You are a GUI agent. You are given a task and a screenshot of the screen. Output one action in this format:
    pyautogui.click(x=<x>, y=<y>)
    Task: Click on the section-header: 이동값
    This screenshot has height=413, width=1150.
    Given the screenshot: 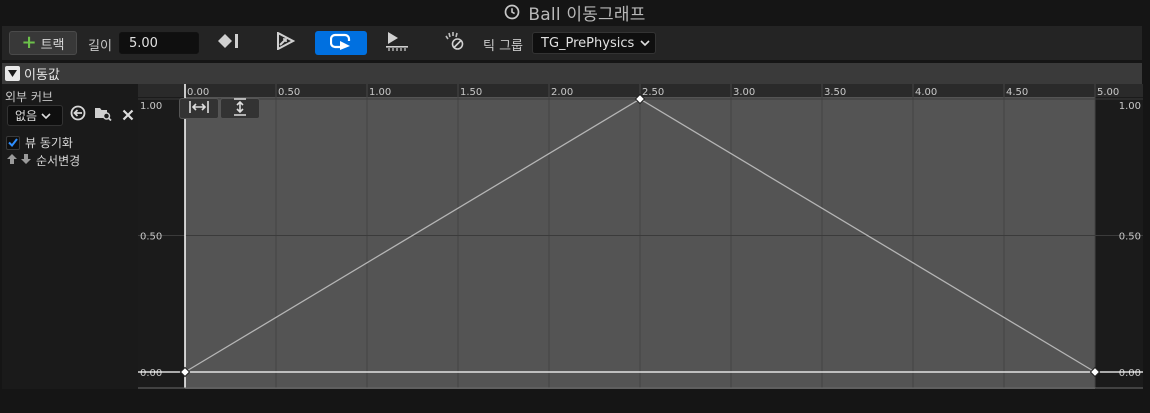 What is the action you would take?
    pyautogui.click(x=572, y=73)
    